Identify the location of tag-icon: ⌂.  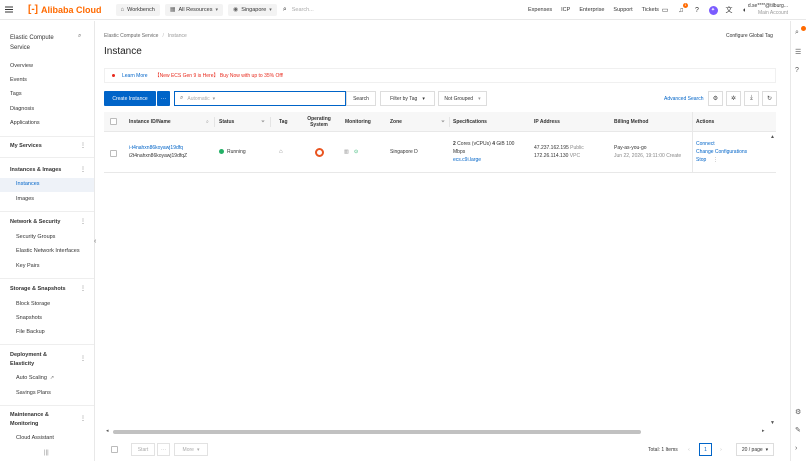
(281, 152).